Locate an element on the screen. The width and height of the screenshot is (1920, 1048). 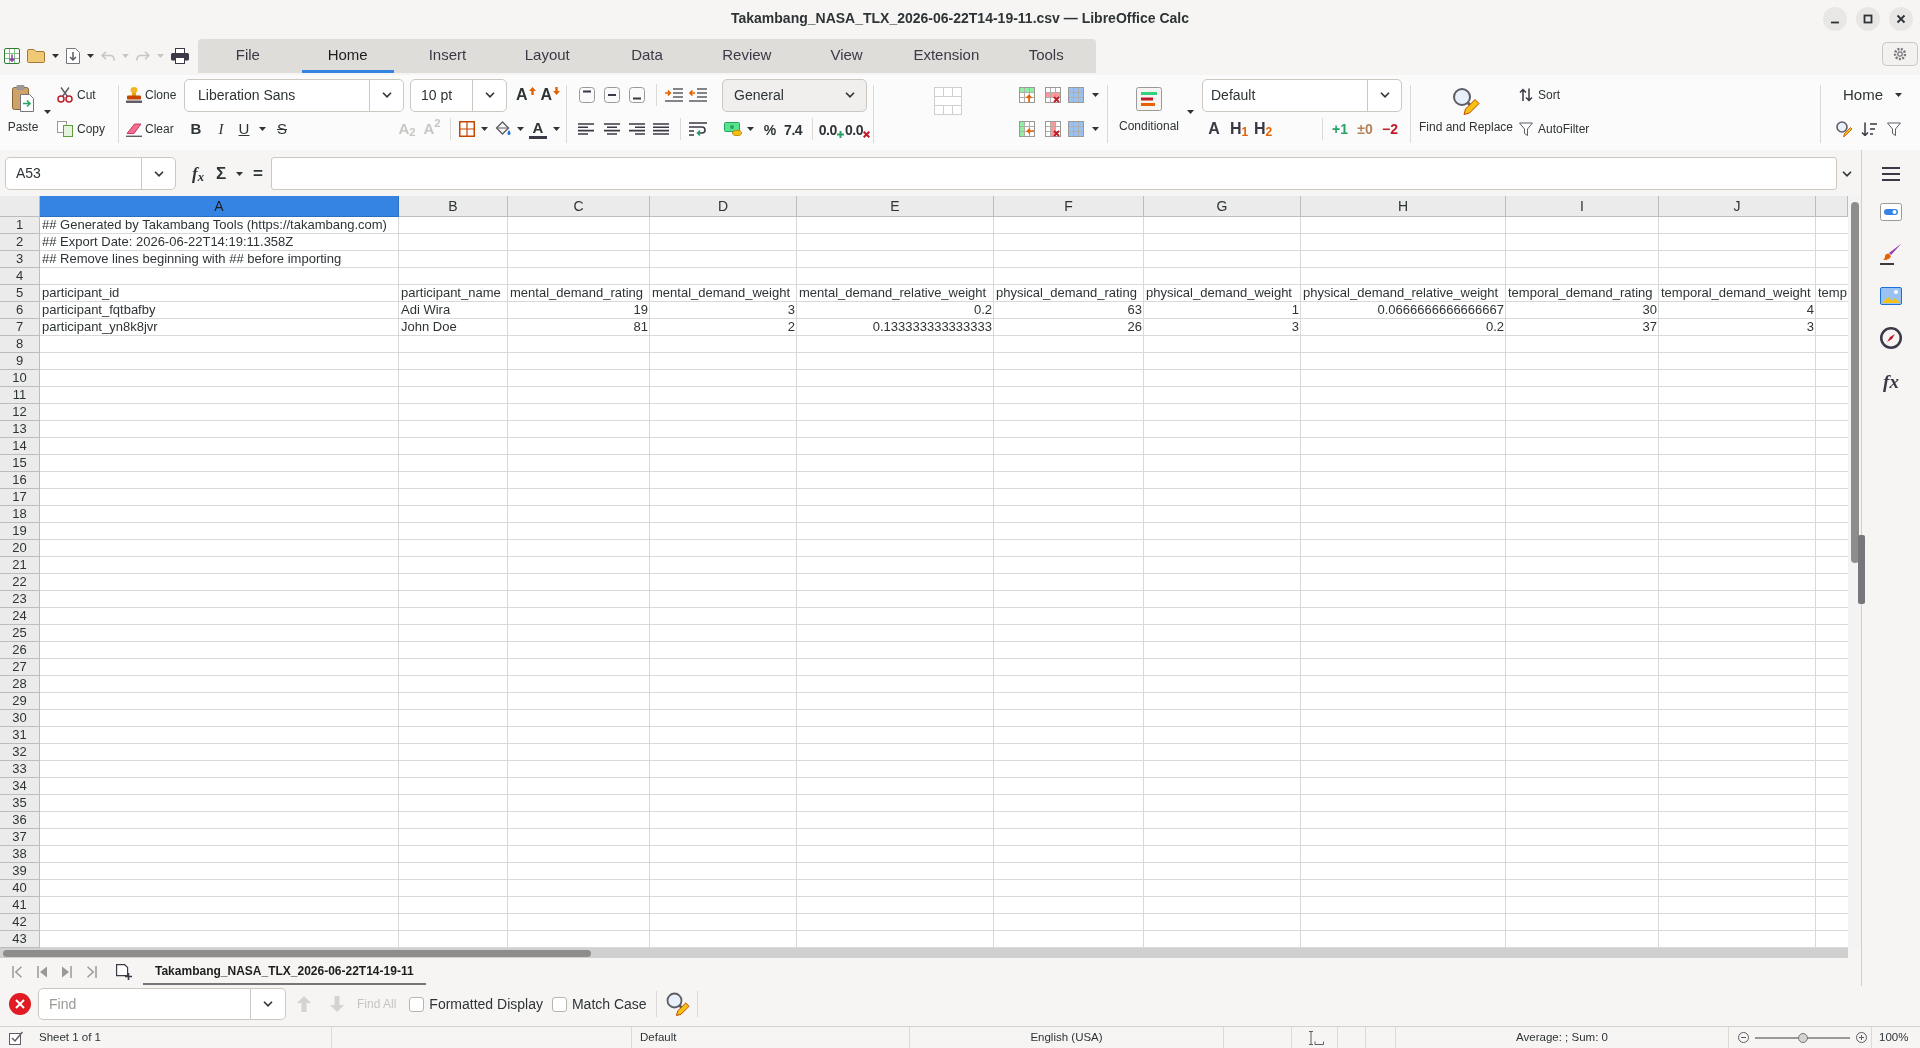
row-header: 43 is located at coordinates (20, 939).